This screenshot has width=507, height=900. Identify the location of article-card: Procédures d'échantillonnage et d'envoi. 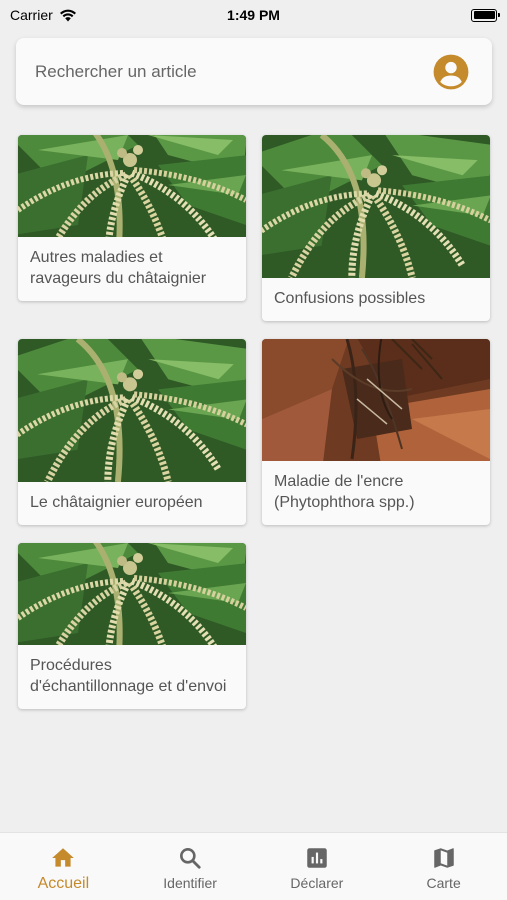
(132, 626).